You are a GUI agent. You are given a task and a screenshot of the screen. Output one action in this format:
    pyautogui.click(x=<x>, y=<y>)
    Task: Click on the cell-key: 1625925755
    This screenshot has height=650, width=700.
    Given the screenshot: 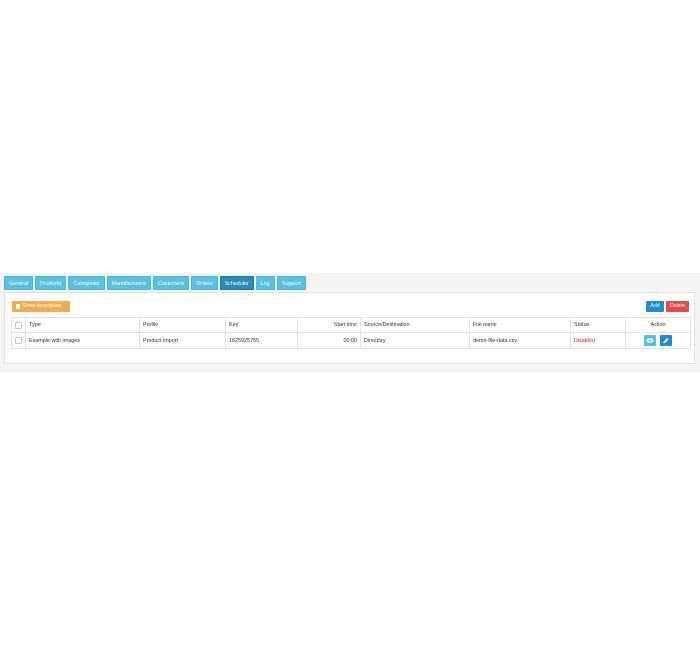 What is the action you would take?
    pyautogui.click(x=261, y=340)
    